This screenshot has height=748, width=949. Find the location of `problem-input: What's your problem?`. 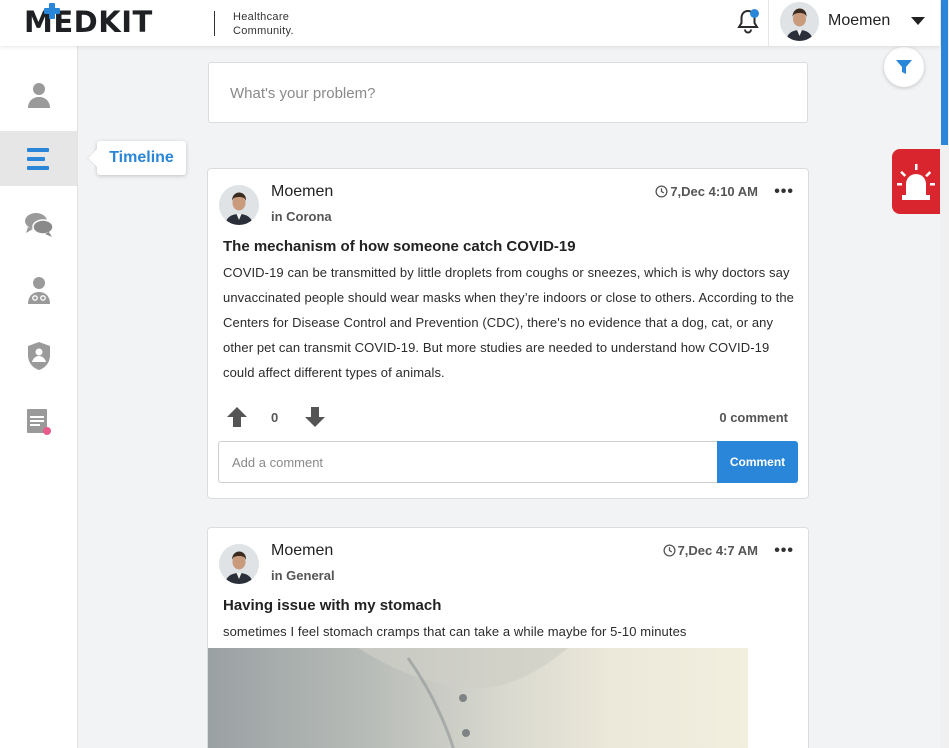

problem-input: What's your problem? is located at coordinates (508, 92).